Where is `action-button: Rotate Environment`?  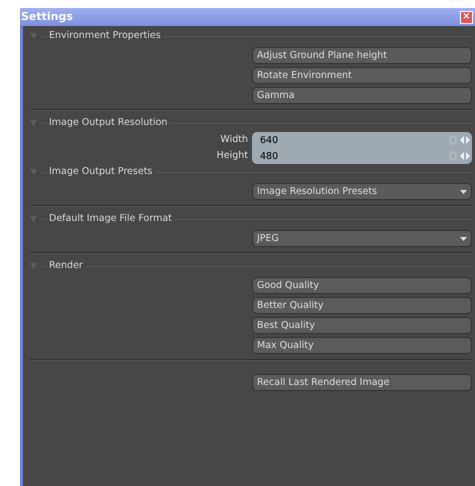 action-button: Rotate Environment is located at coordinates (362, 75).